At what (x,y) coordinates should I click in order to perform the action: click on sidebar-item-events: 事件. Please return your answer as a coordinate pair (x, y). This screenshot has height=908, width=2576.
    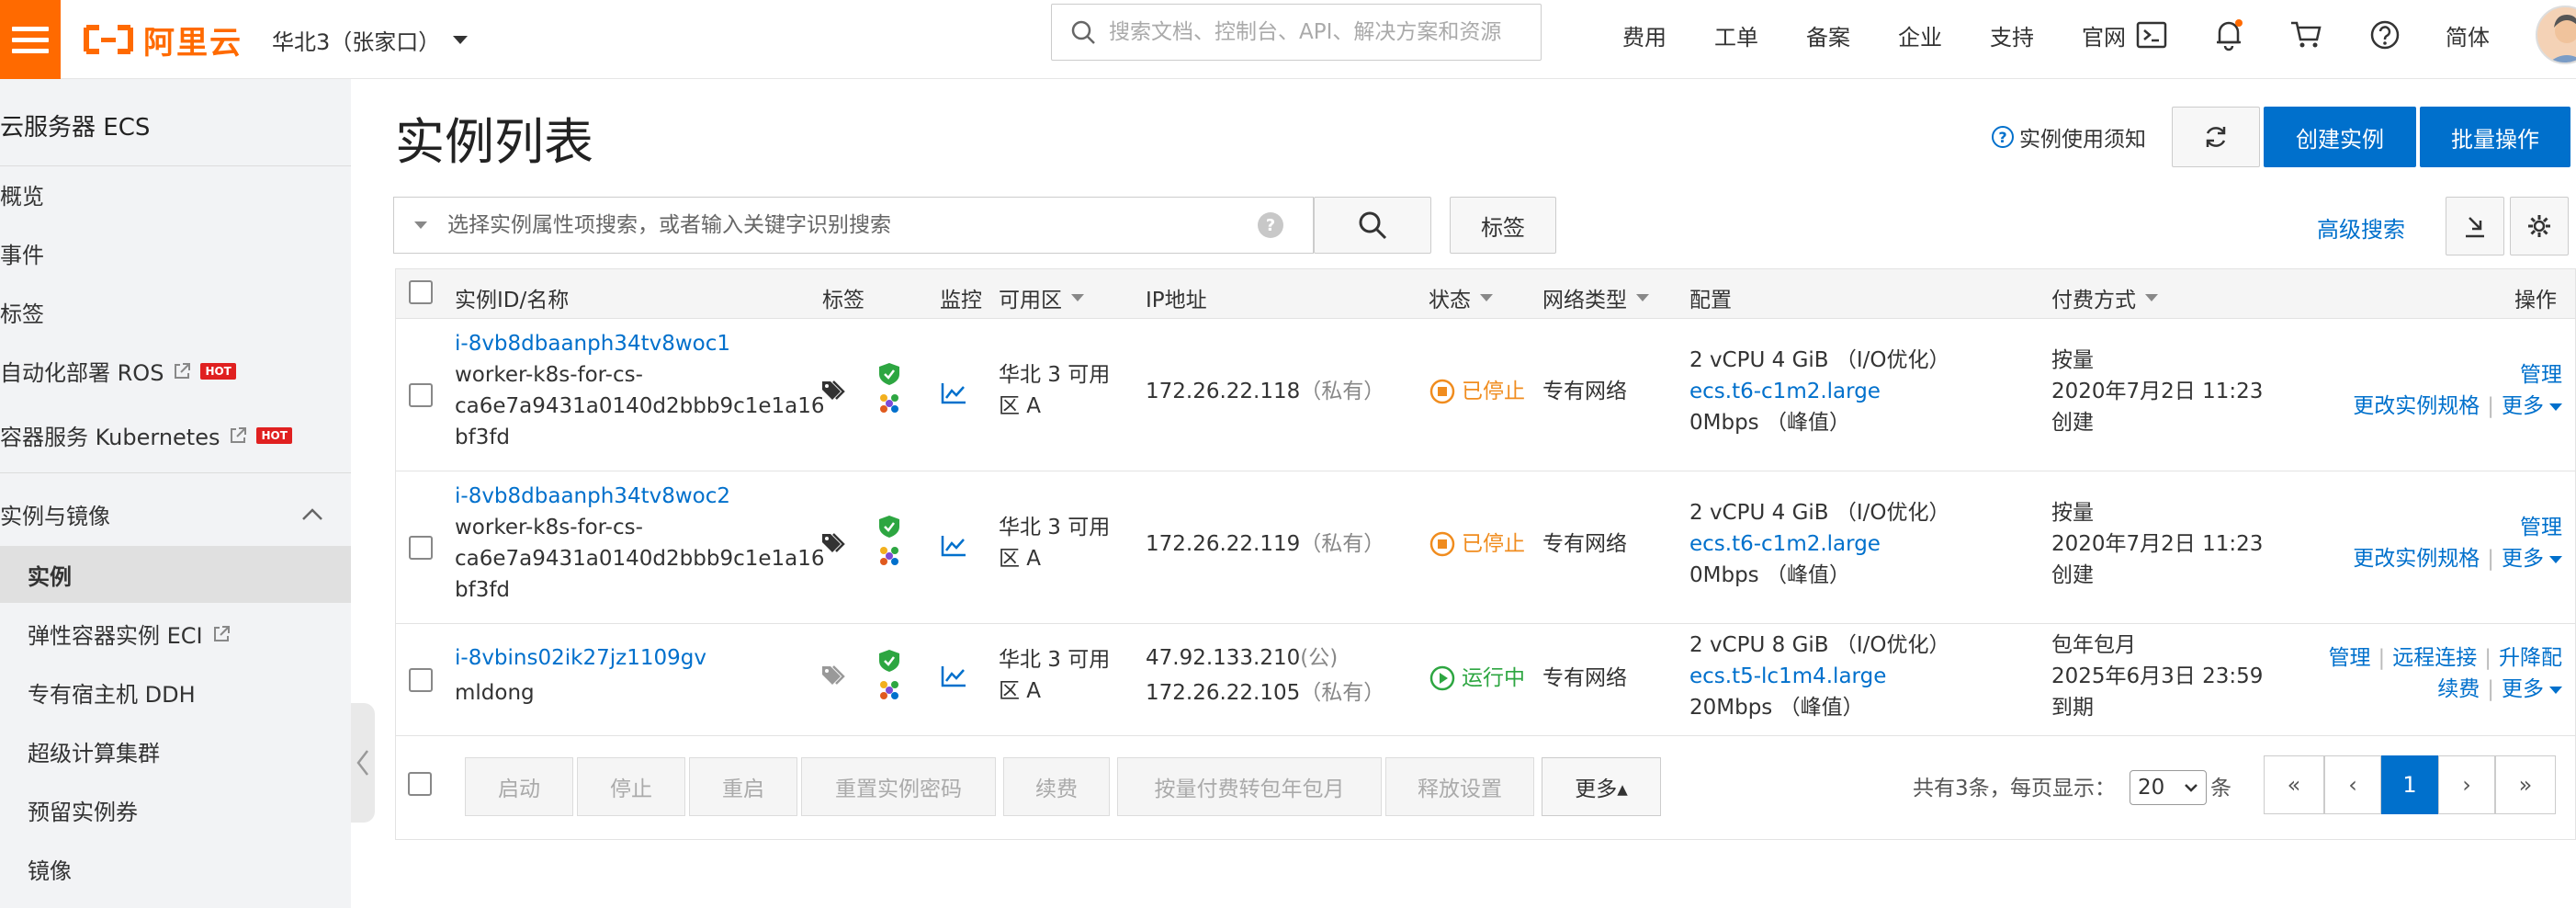
    Looking at the image, I should click on (22, 253).